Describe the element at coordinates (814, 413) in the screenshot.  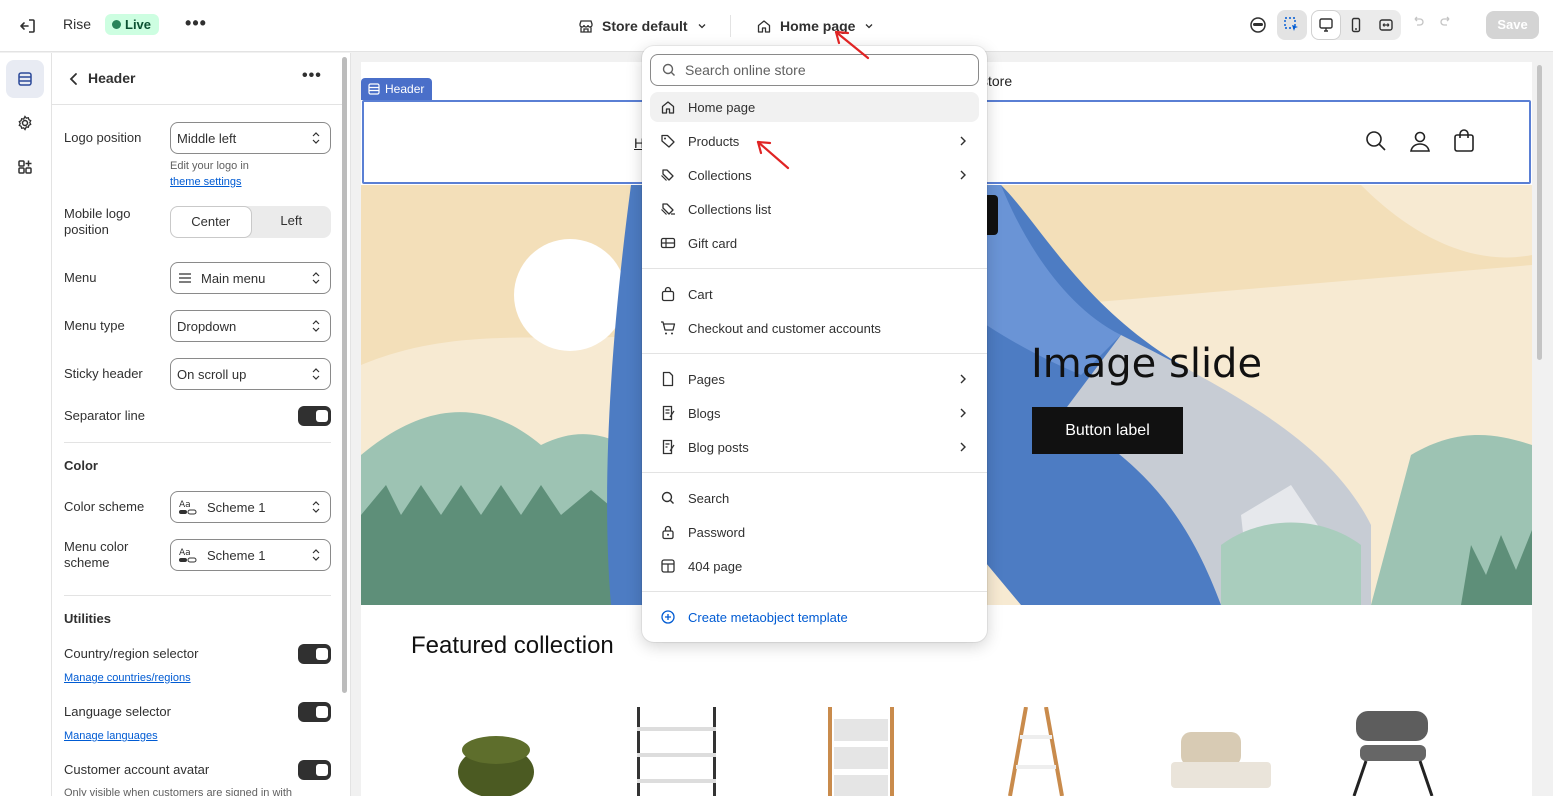
I see `dropdown-item-blogs: Blogs` at that location.